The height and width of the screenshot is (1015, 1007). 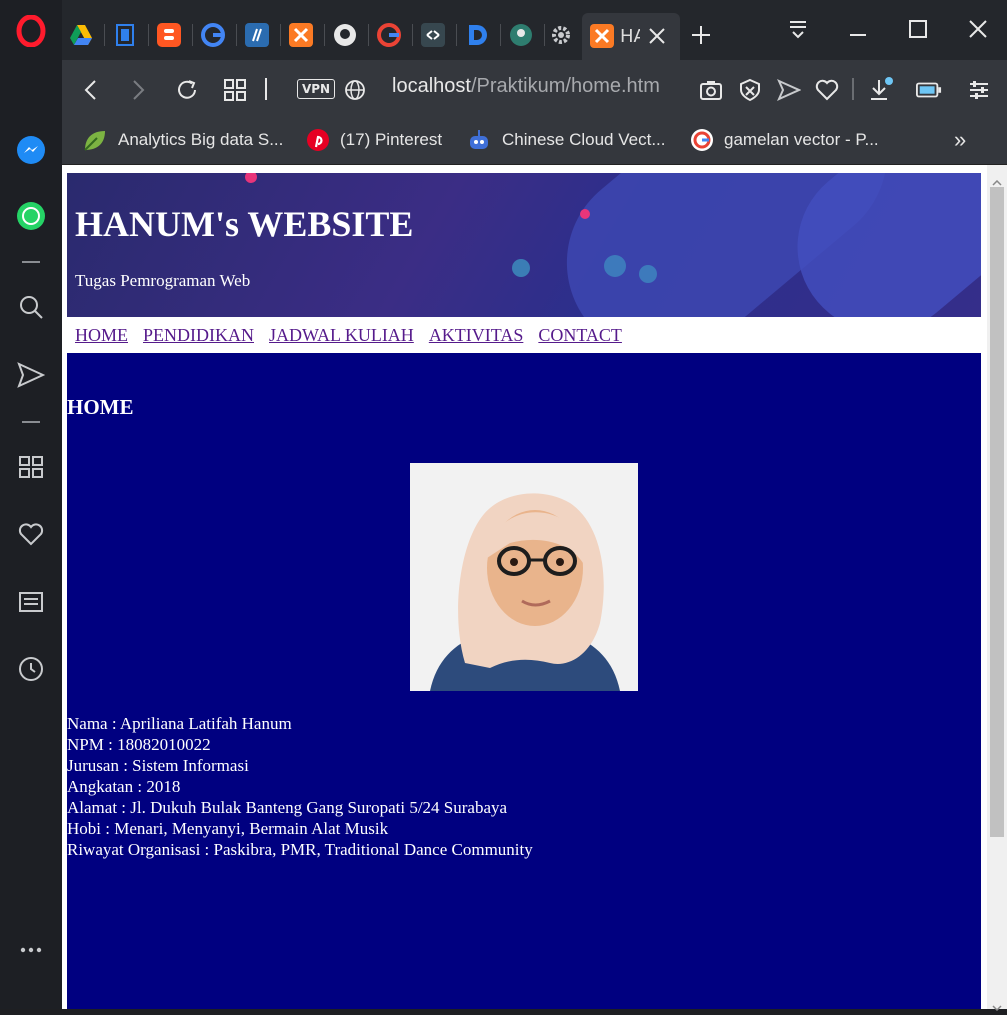 What do you see at coordinates (476, 335) in the screenshot?
I see `nav-link-aktivitas: AKTIVITAS` at bounding box center [476, 335].